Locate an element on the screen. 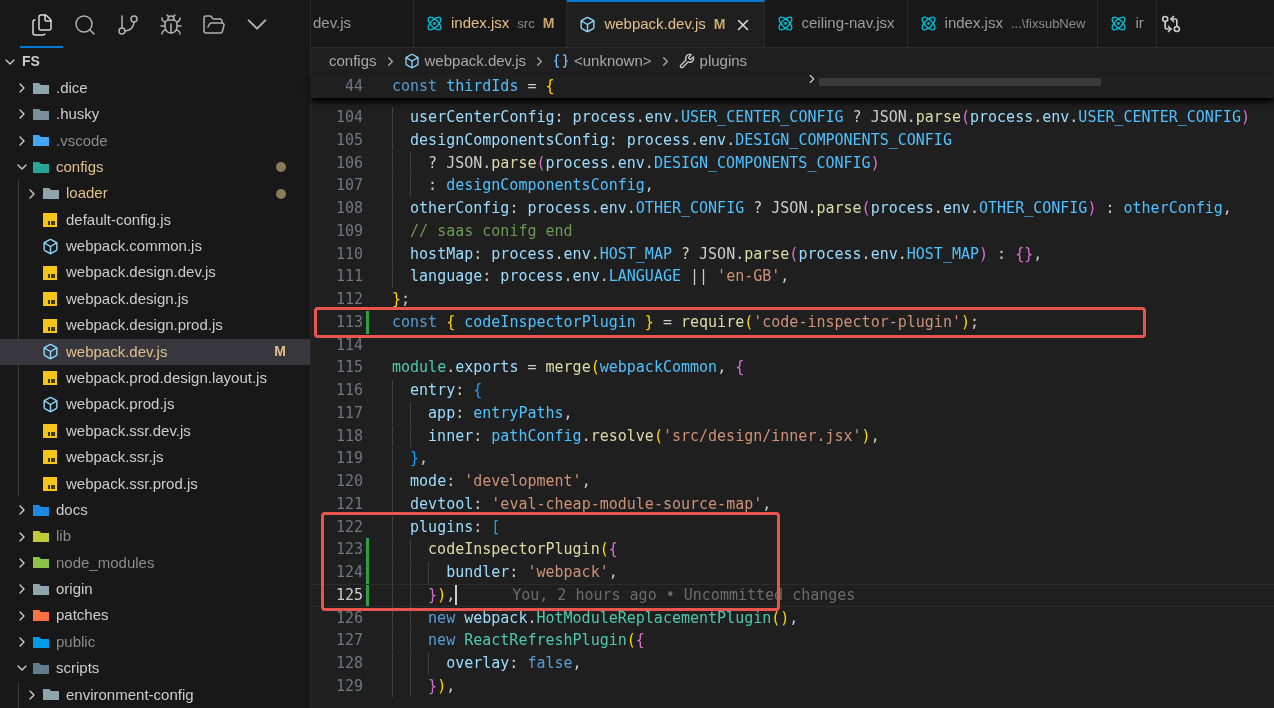 This screenshot has width=1274, height=708. tree-item: webpack.design.prod.js is located at coordinates (155, 325).